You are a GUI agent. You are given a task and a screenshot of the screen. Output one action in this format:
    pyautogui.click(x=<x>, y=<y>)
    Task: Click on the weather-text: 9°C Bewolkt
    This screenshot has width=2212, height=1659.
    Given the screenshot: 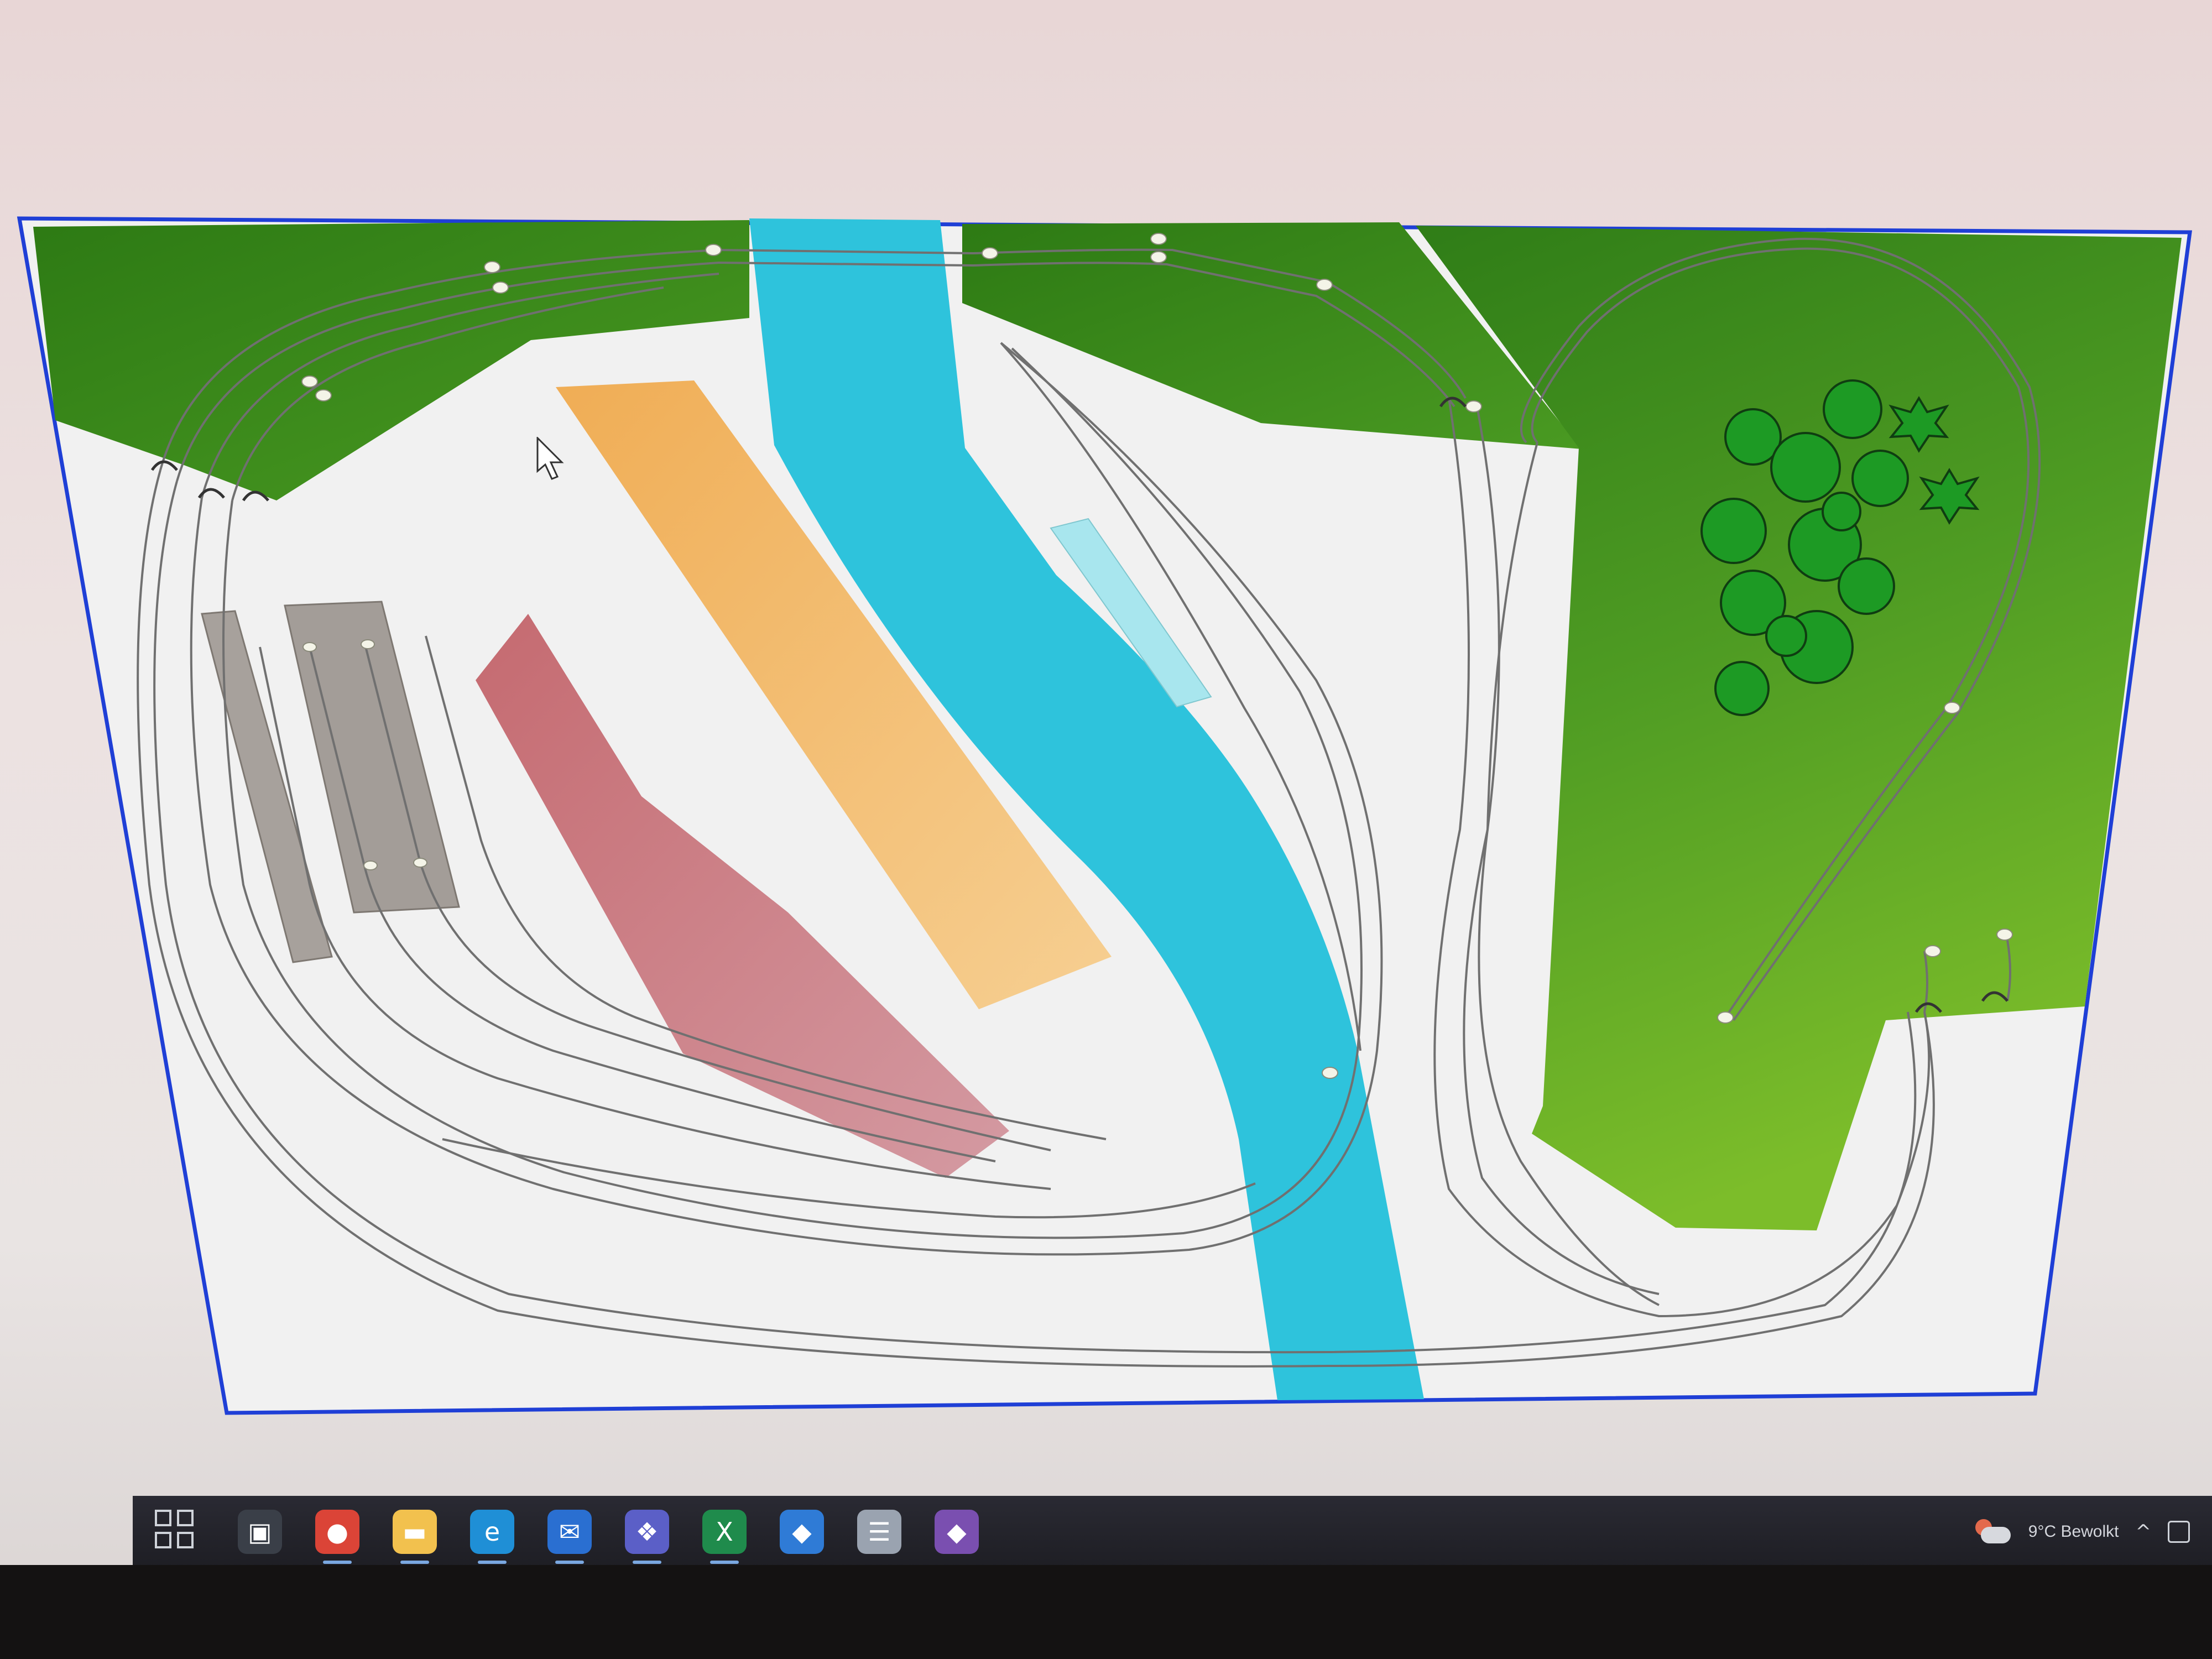 What is the action you would take?
    pyautogui.click(x=2073, y=1532)
    